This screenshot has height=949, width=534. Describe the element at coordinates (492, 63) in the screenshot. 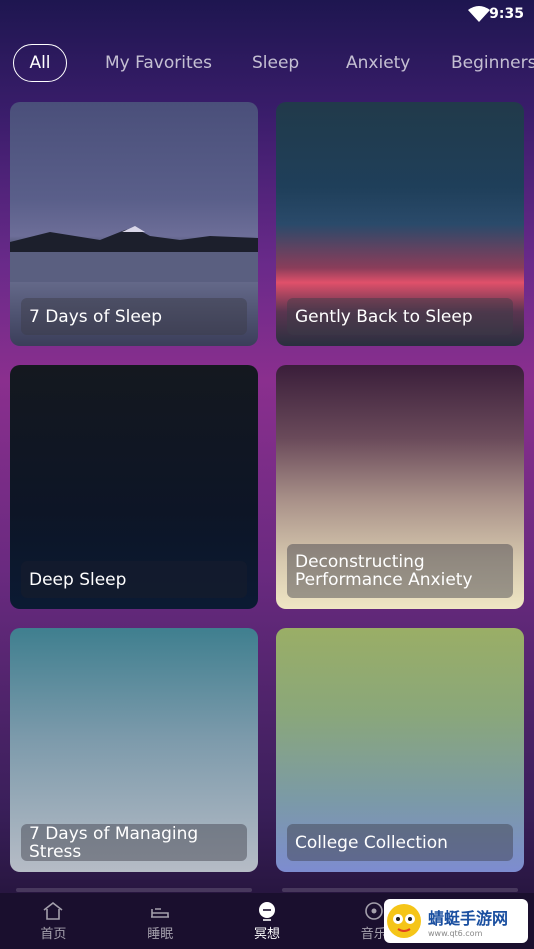

I see `tab-beginners: Beginners` at that location.